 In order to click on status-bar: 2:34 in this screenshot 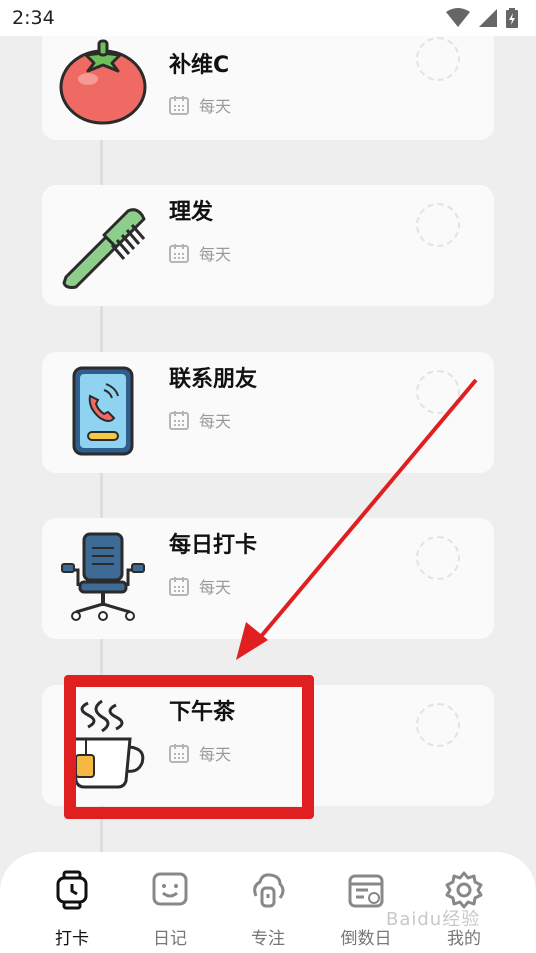, I will do `click(268, 18)`.